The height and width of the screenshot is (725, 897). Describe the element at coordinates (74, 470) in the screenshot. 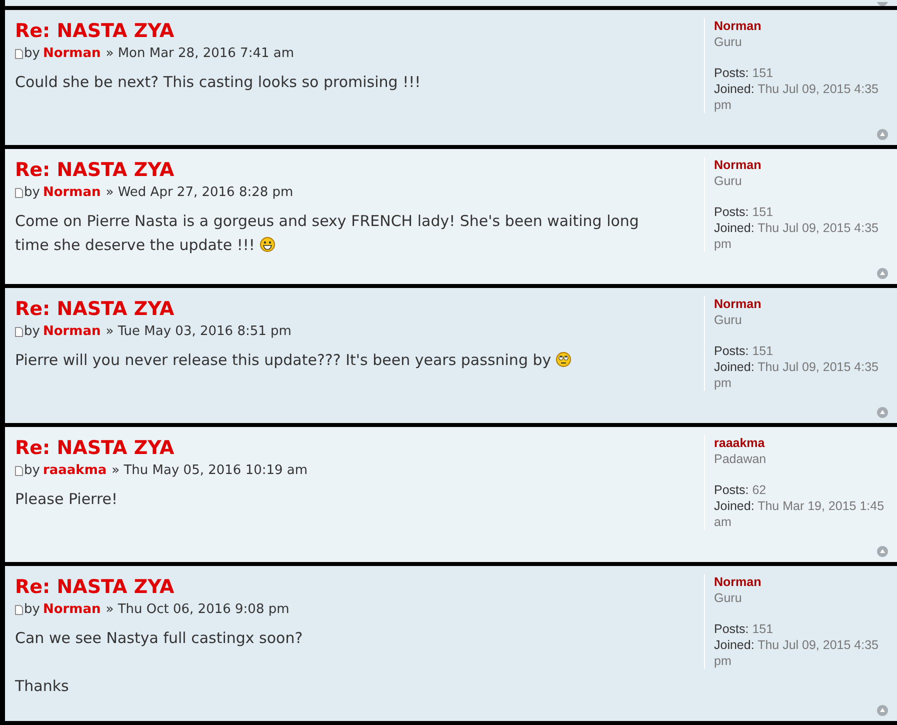

I see `author-link: raaakma` at that location.